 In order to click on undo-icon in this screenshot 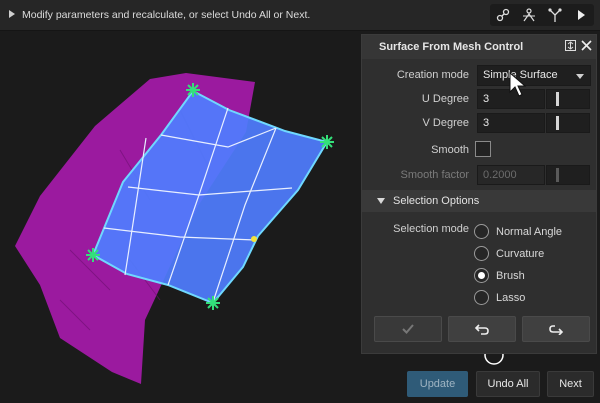, I will do `click(481, 329)`.